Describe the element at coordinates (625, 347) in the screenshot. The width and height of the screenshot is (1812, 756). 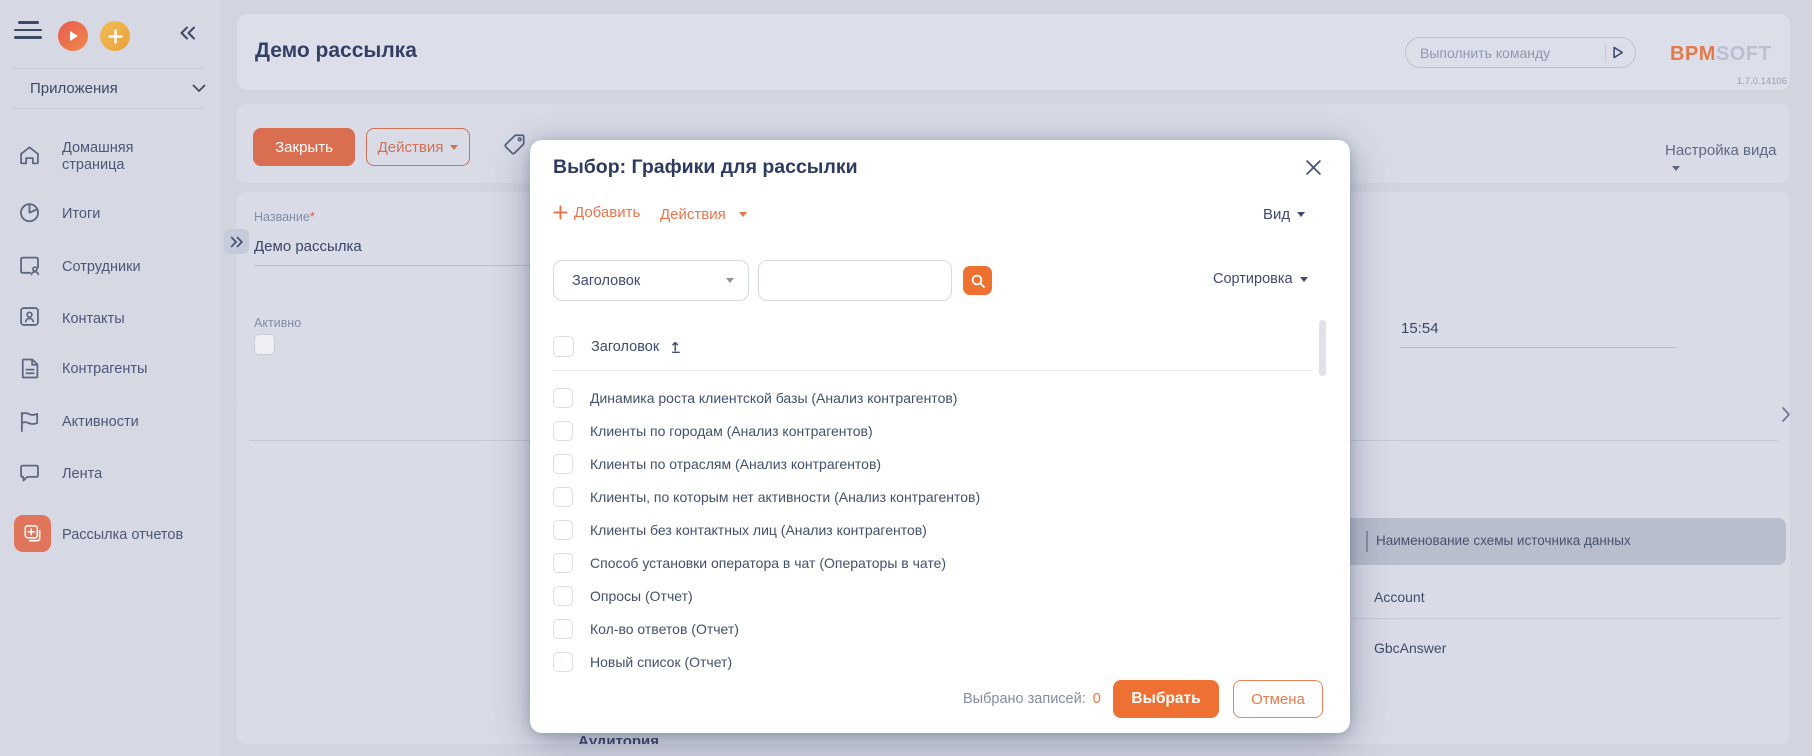
I see `column-header-title: Заголовок` at that location.